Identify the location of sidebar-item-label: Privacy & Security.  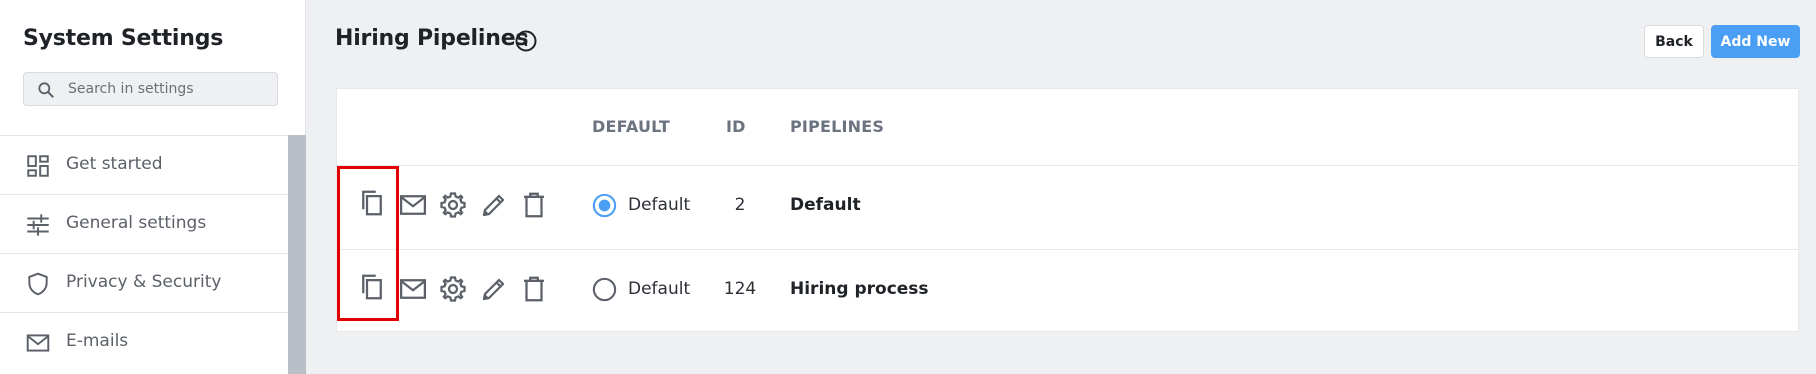
(144, 282).